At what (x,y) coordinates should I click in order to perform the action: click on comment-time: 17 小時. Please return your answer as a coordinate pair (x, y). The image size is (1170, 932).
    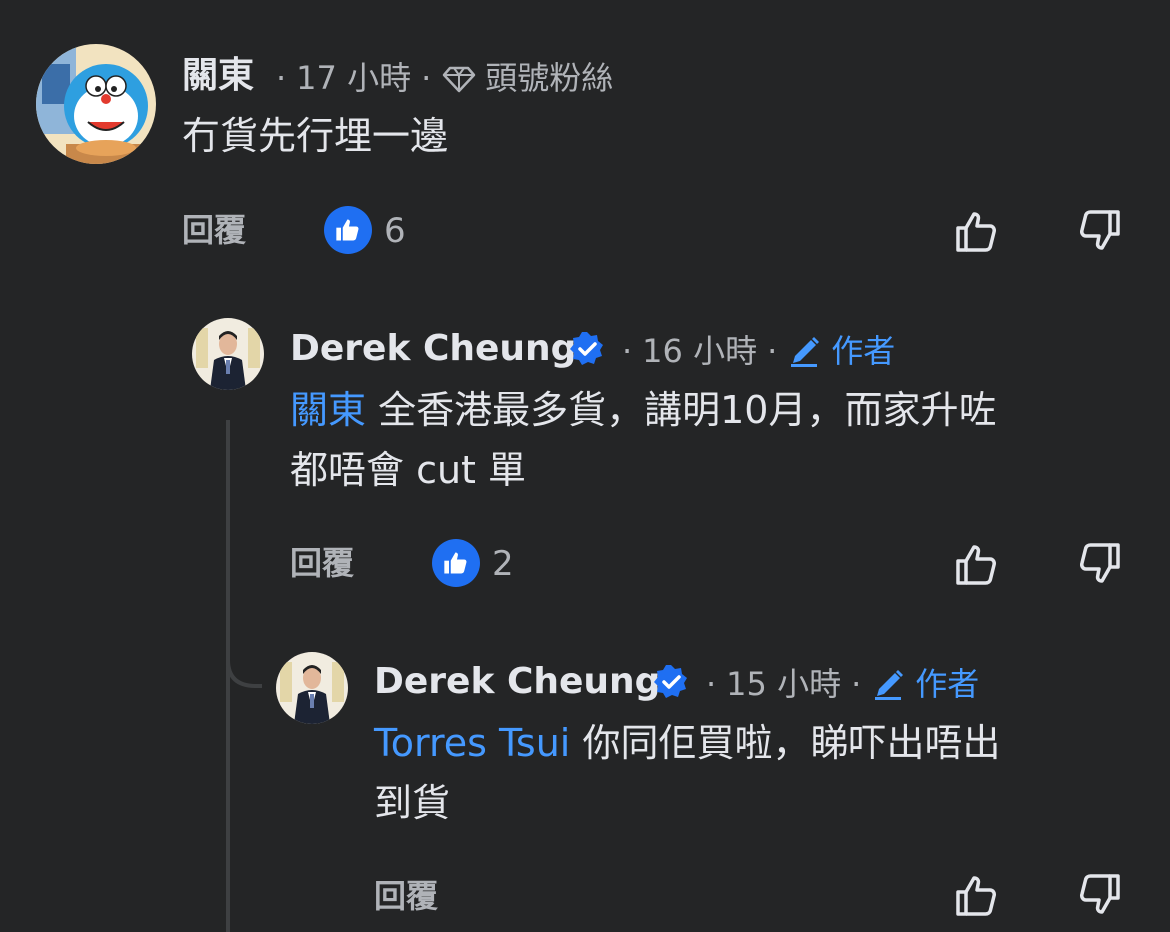
    Looking at the image, I should click on (353, 78).